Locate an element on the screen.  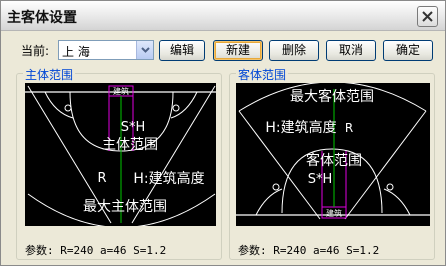
guest-max-range-label: 最大客体范围 is located at coordinates (332, 96).